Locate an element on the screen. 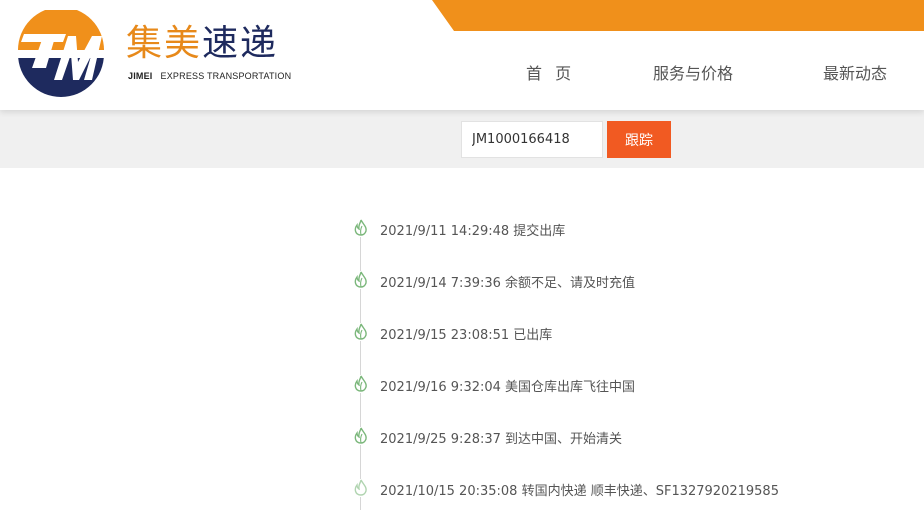 The image size is (924, 519). timeline-event-text: 2021/9/16 9:32:04 美国仓库出库飞往中国 is located at coordinates (508, 387).